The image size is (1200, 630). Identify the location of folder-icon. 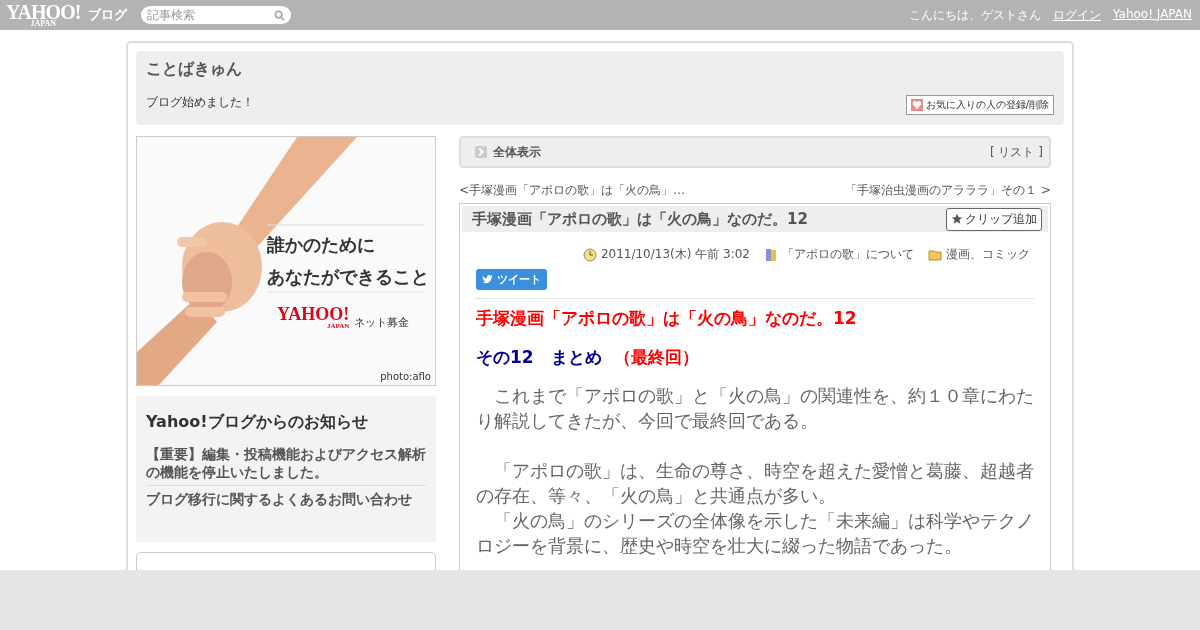
(935, 254).